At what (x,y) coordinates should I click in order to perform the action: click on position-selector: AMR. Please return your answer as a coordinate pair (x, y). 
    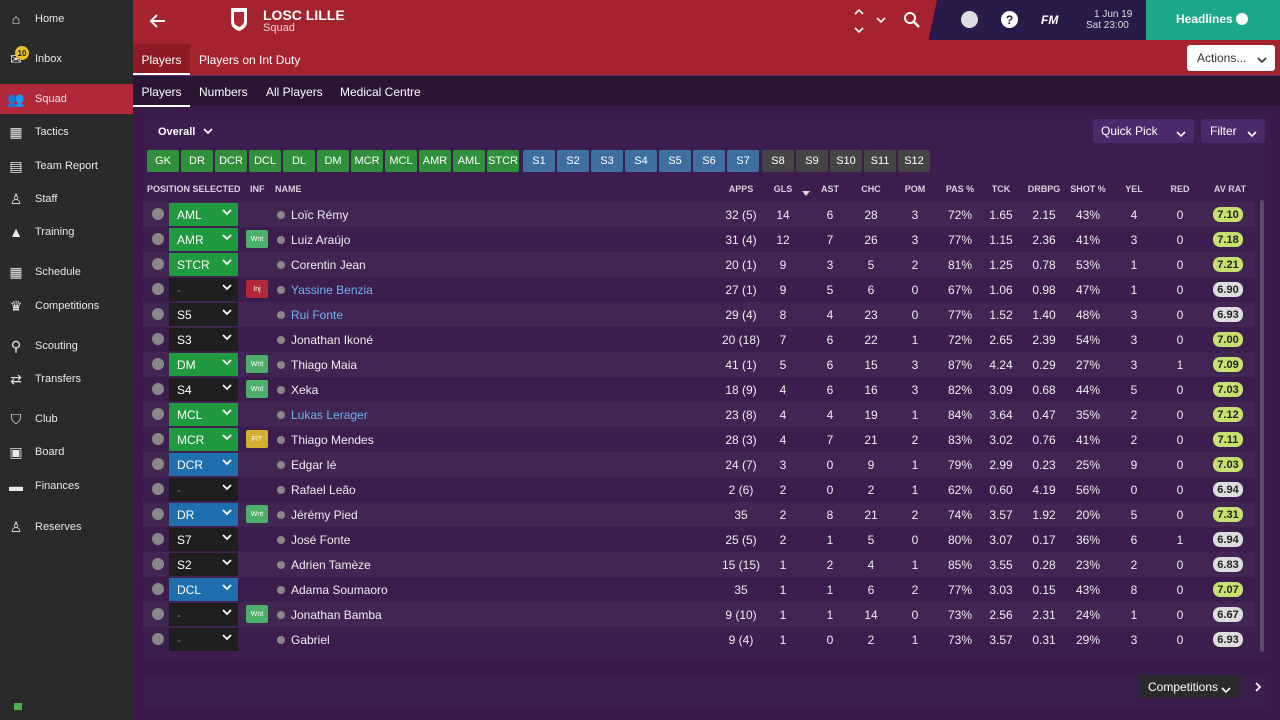
    Looking at the image, I should click on (203, 239).